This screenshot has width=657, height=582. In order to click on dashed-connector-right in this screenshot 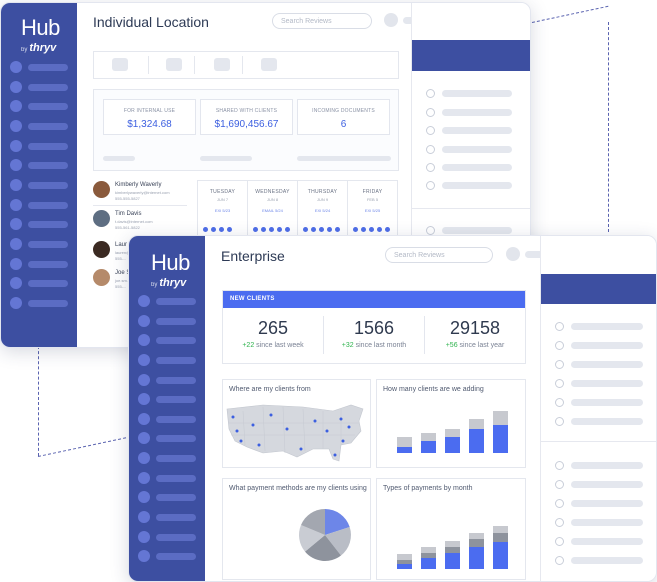, I will do `click(608, 127)`.